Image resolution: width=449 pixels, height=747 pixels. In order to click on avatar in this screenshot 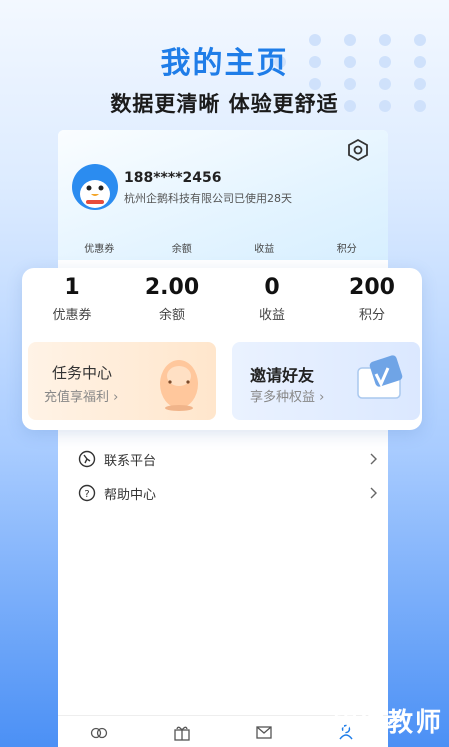, I will do `click(95, 187)`.